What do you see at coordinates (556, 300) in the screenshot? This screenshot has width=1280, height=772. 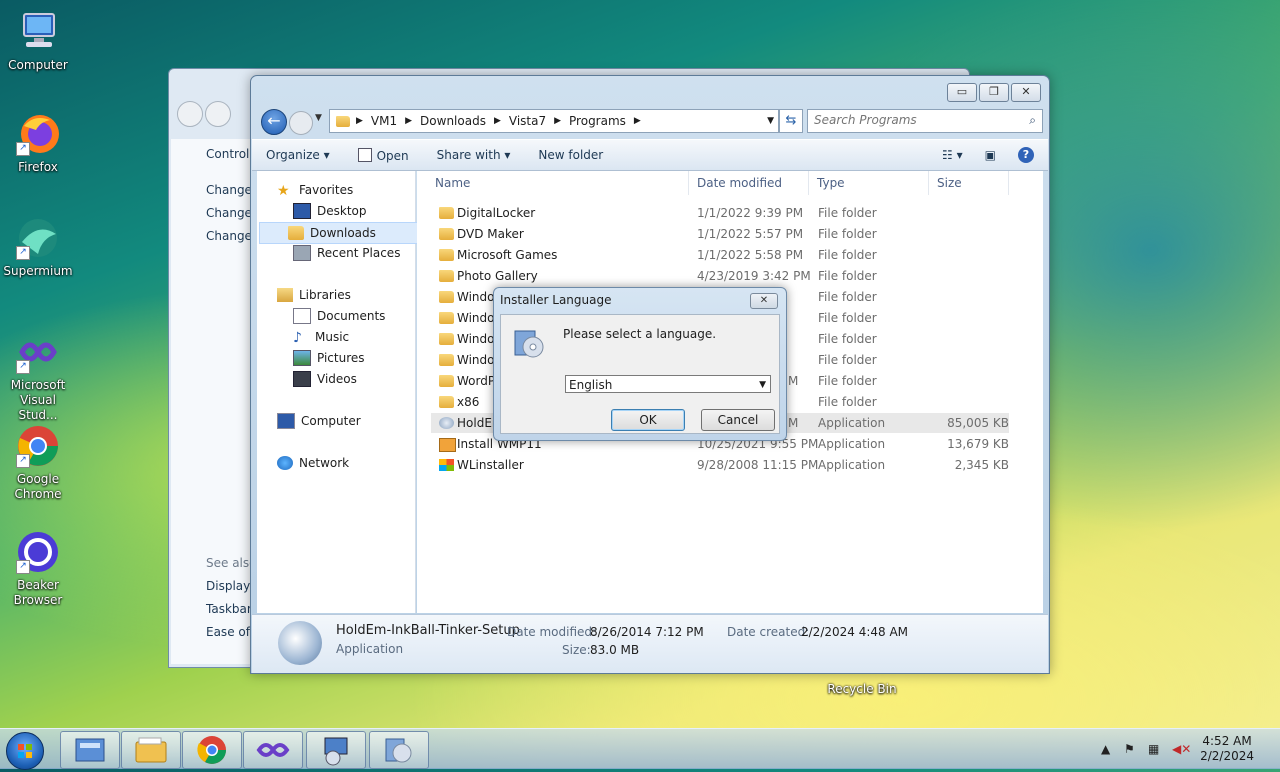 I see `dialog-title: Installer Language` at bounding box center [556, 300].